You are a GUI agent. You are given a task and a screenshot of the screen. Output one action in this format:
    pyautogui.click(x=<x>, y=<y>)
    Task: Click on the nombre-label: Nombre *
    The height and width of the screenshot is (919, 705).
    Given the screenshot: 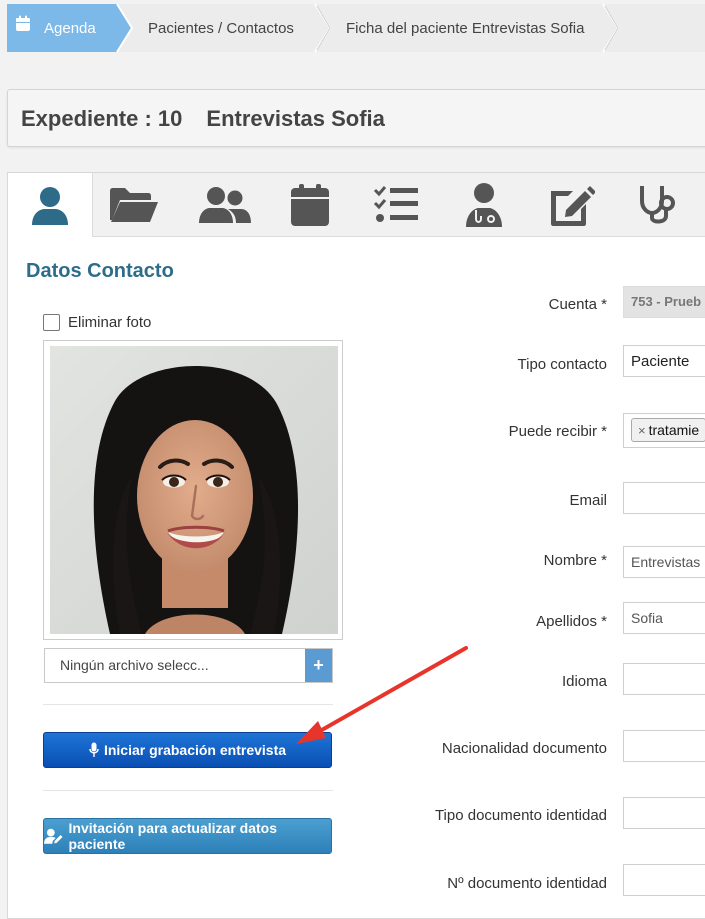 What is the action you would take?
    pyautogui.click(x=575, y=560)
    